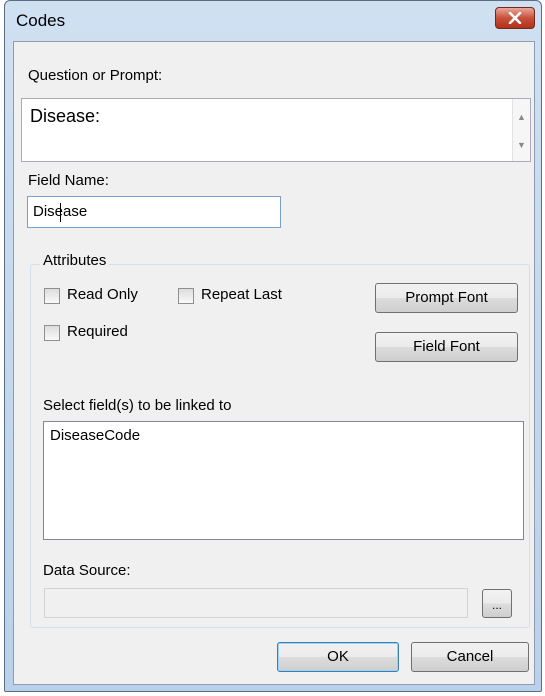 The width and height of the screenshot is (545, 696). I want to click on field-name-input: Disease, so click(154, 212).